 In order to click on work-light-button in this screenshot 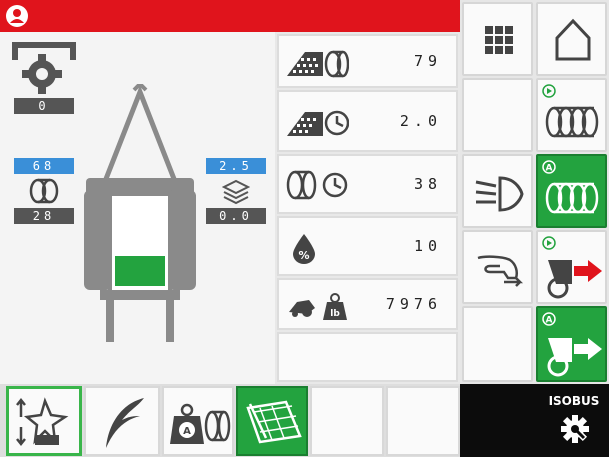, I will do `click(497, 191)`.